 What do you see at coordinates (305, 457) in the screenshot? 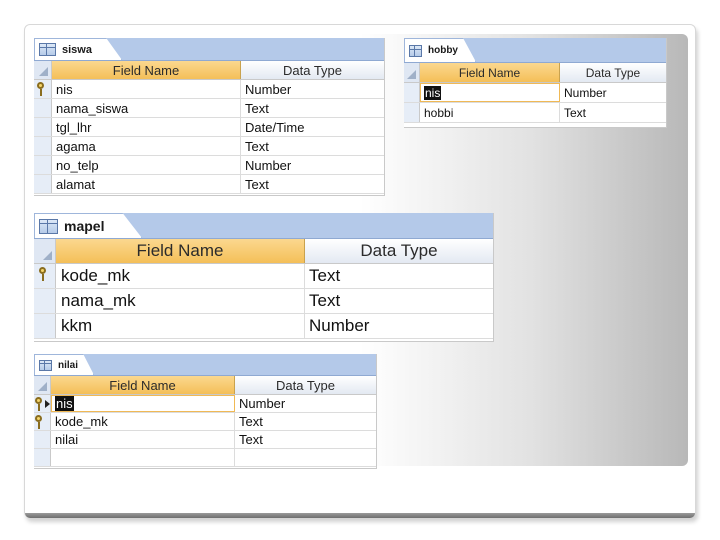
I see `data-type-cell` at bounding box center [305, 457].